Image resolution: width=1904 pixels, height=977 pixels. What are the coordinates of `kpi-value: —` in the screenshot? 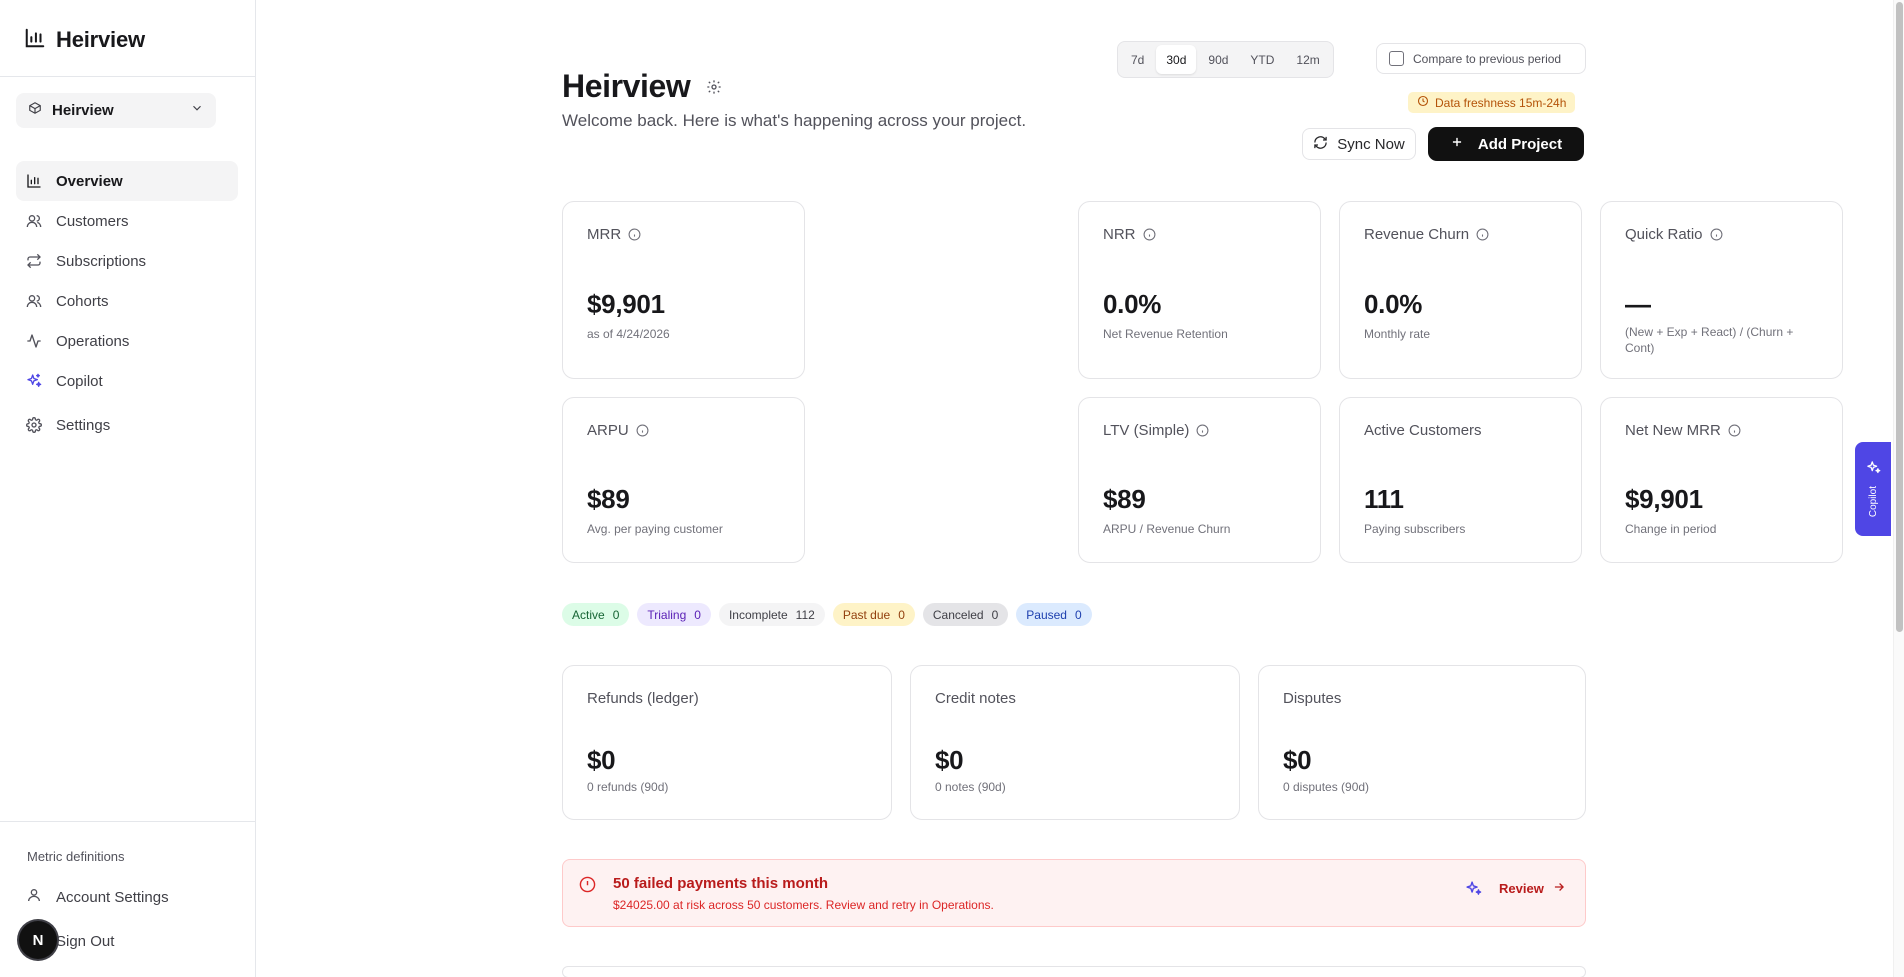 It's located at (1638, 304).